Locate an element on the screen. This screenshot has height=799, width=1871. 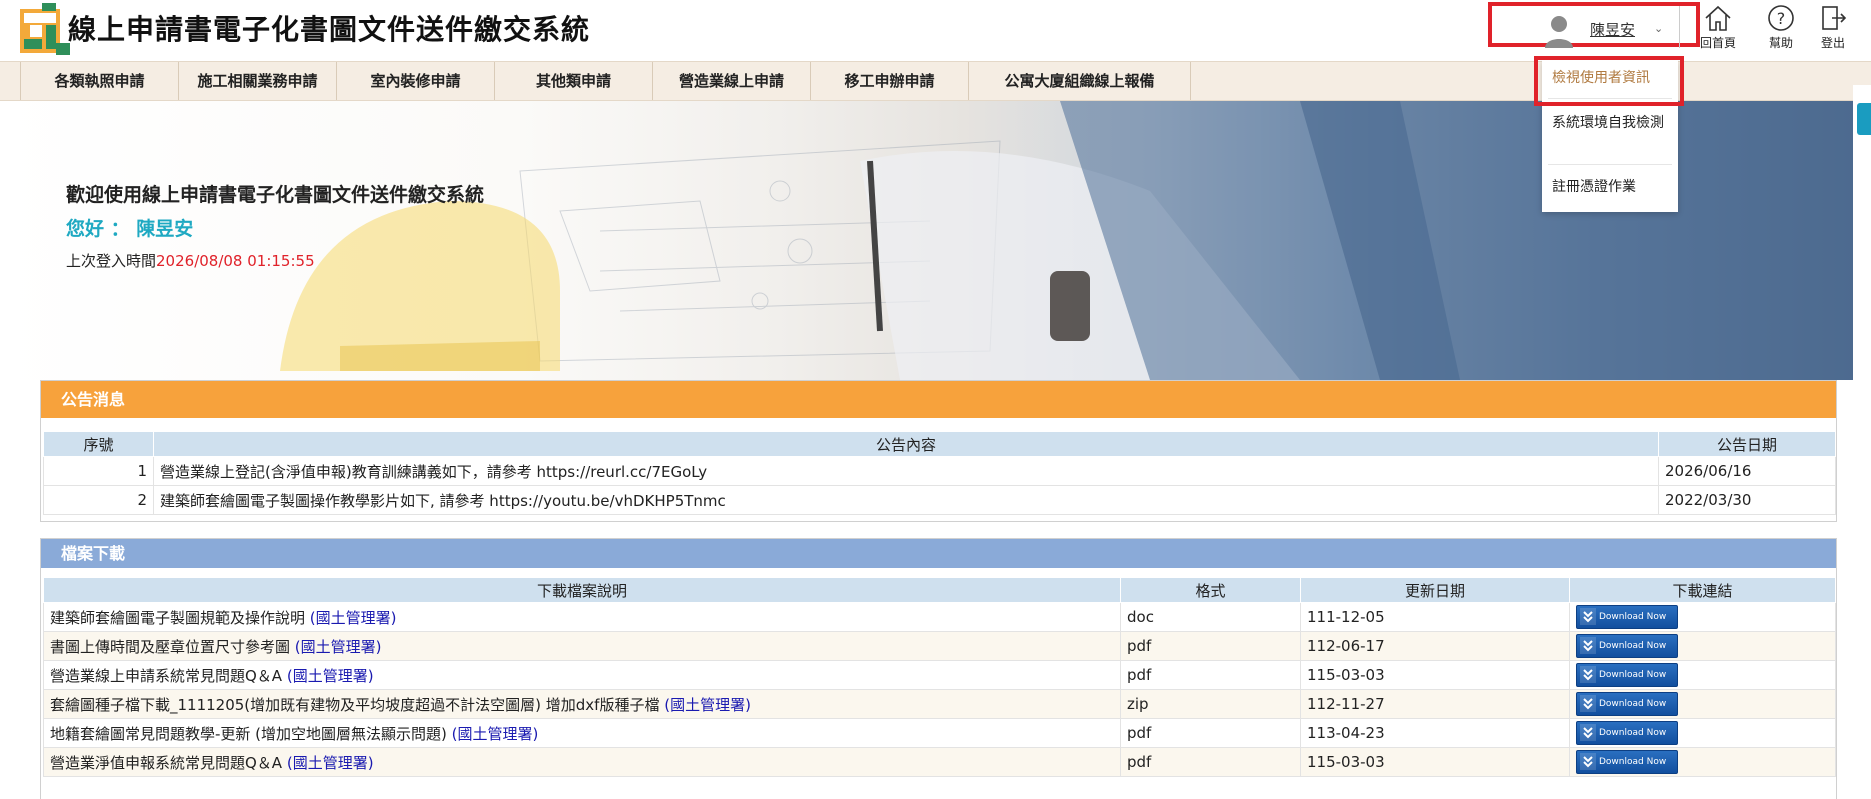
last-login-time: 2026/08/08 01:15:55 is located at coordinates (235, 261).